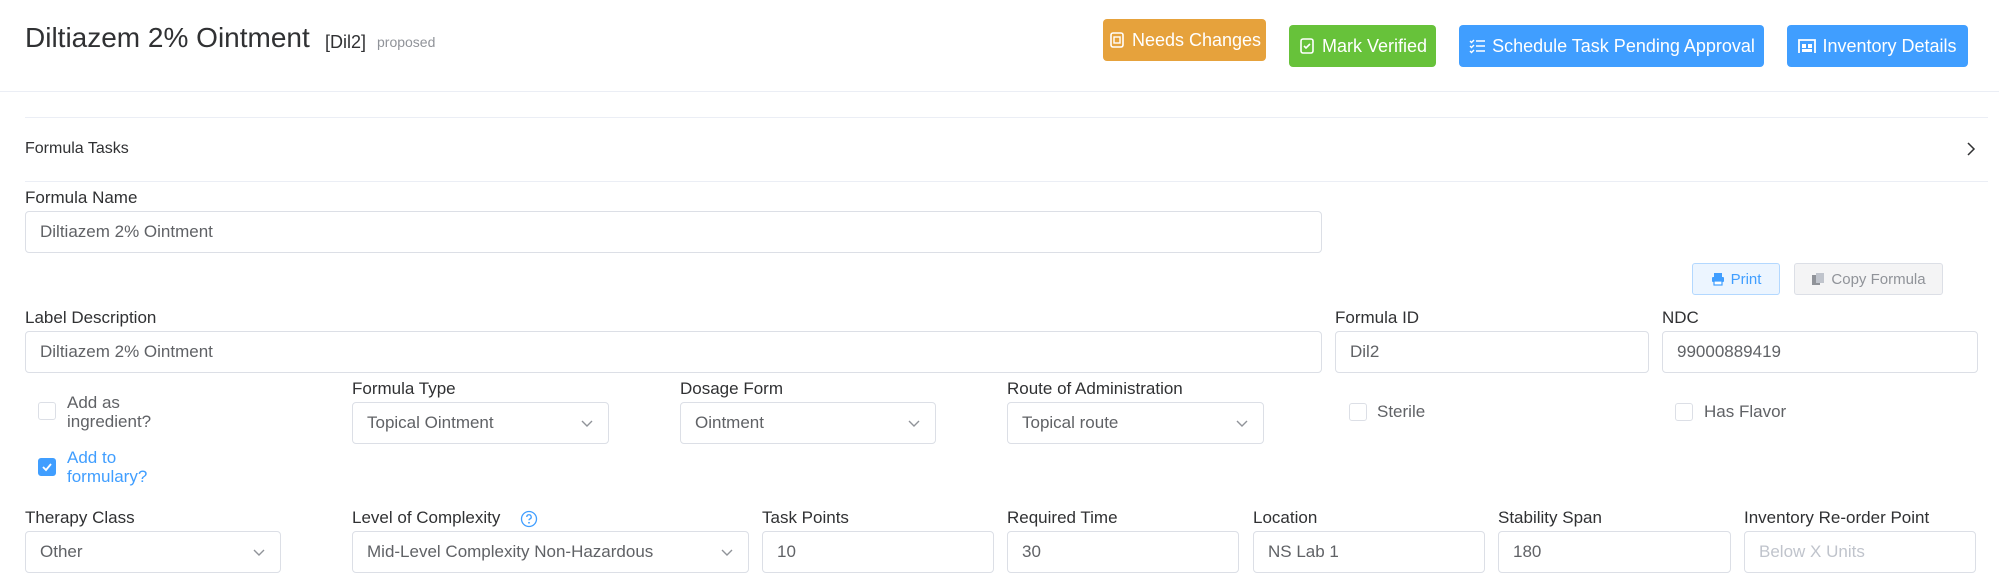 Image resolution: width=1999 pixels, height=581 pixels. What do you see at coordinates (1717, 279) in the screenshot?
I see `printer-icon` at bounding box center [1717, 279].